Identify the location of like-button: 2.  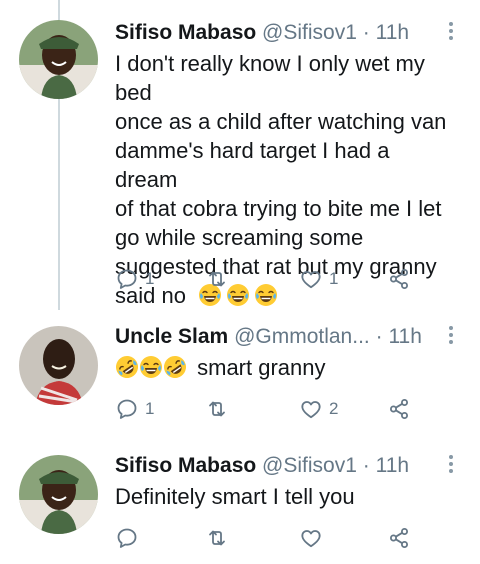
(318, 409).